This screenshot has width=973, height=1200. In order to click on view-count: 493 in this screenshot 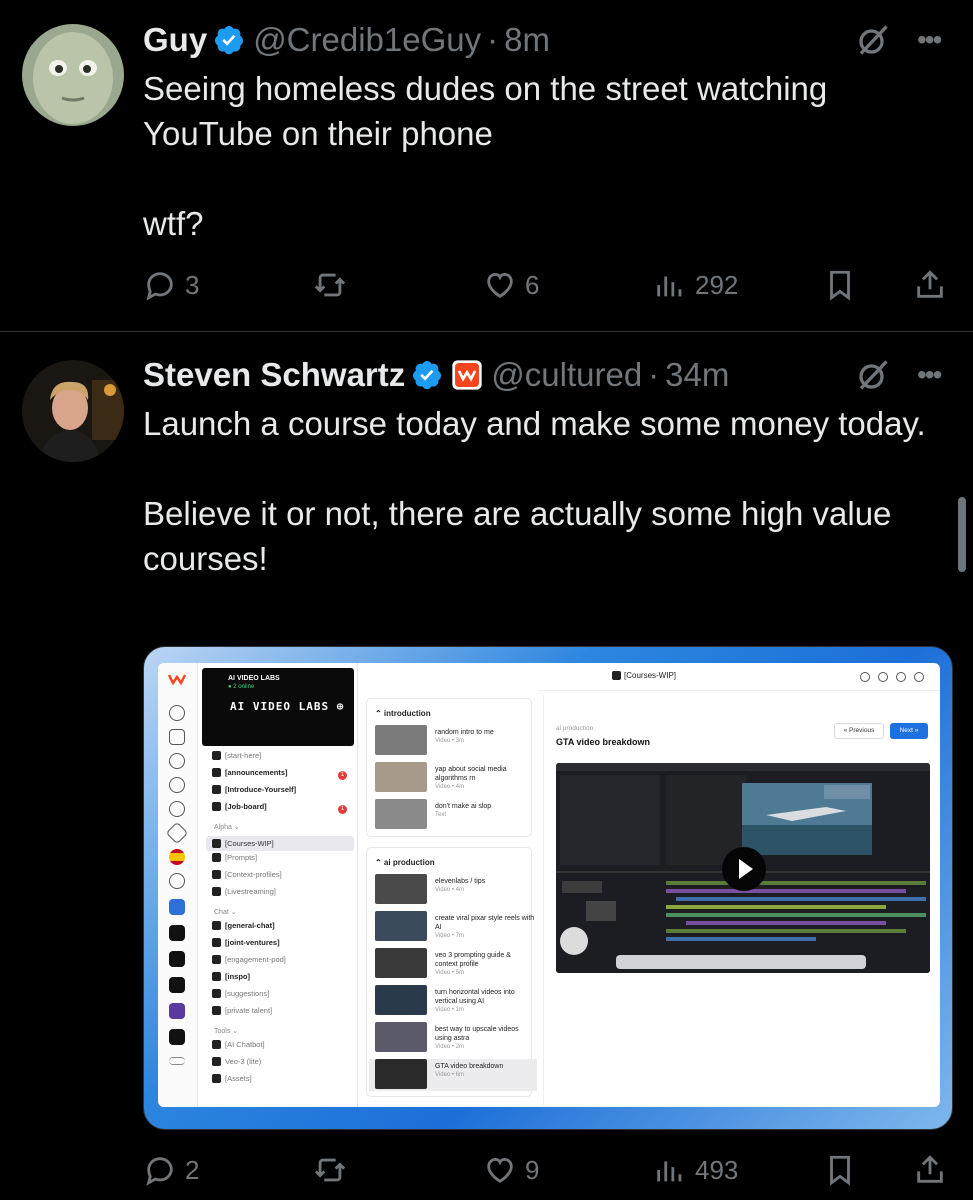, I will do `click(717, 1169)`.